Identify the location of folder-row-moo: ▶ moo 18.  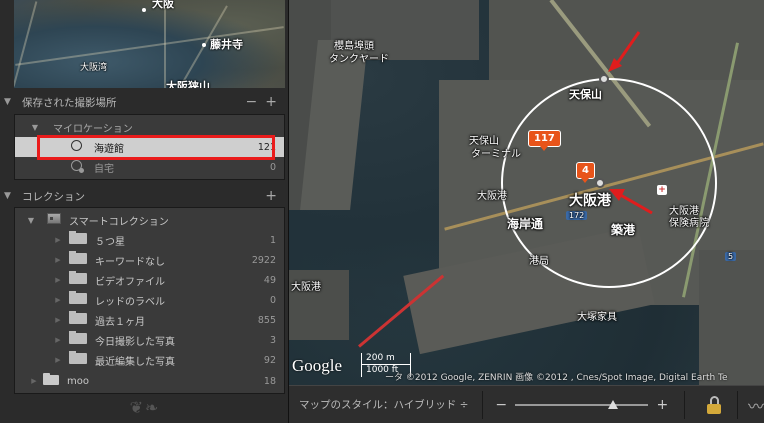
(149, 381).